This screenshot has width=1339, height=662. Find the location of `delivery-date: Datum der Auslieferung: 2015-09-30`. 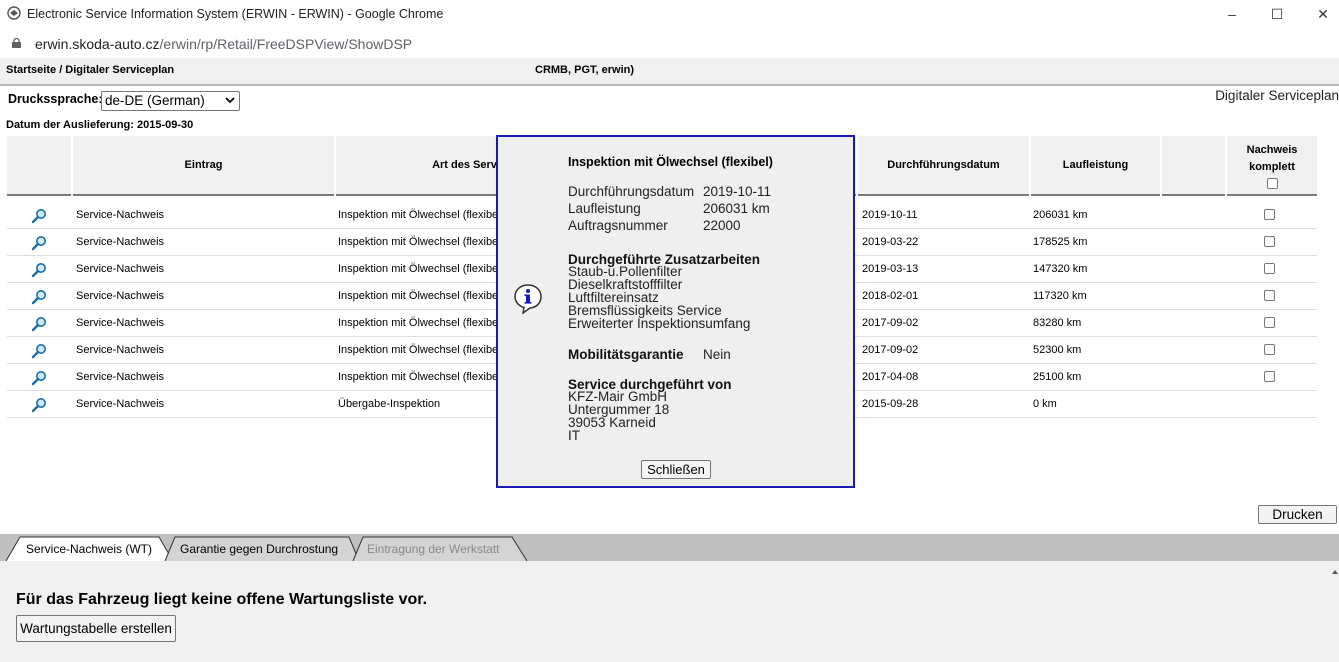

delivery-date: Datum der Auslieferung: 2015-09-30 is located at coordinates (100, 125).